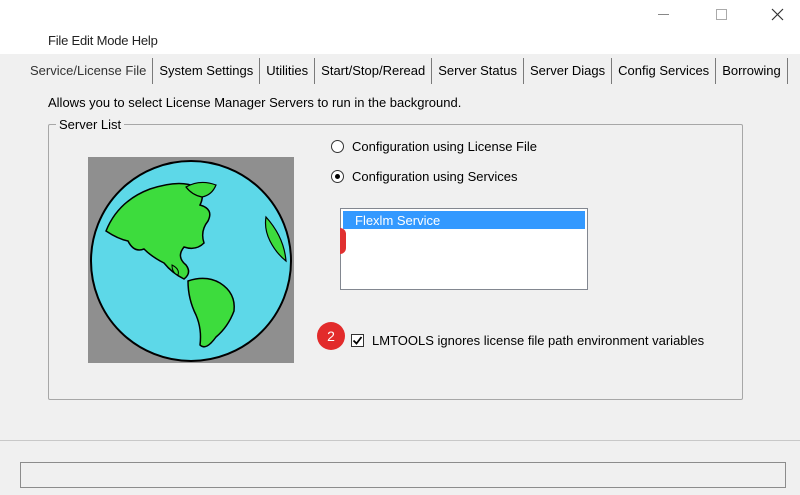 The image size is (800, 495). I want to click on radio-services-indicator, so click(337, 176).